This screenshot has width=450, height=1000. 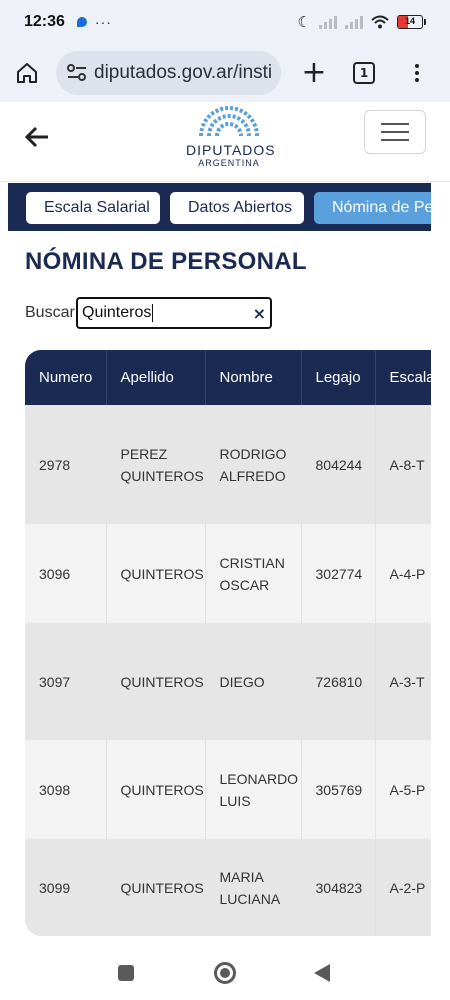 What do you see at coordinates (338, 573) in the screenshot?
I see `cell-legajo: 302774` at bounding box center [338, 573].